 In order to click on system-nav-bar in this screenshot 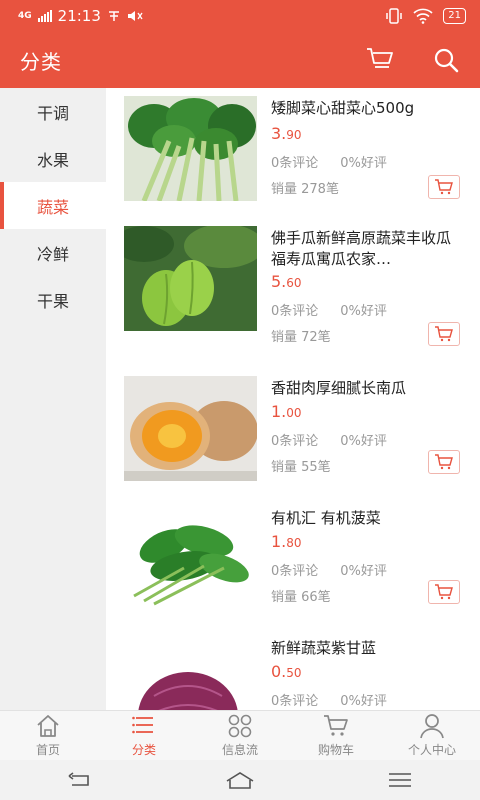, I will do `click(240, 780)`.